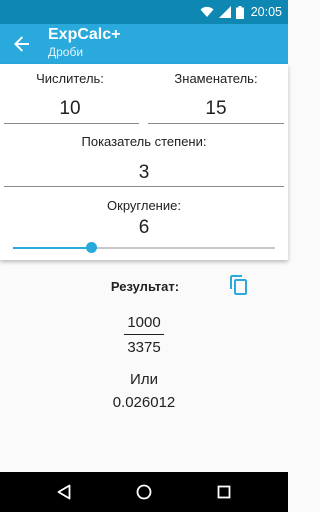  I want to click on battery-icon, so click(239, 12).